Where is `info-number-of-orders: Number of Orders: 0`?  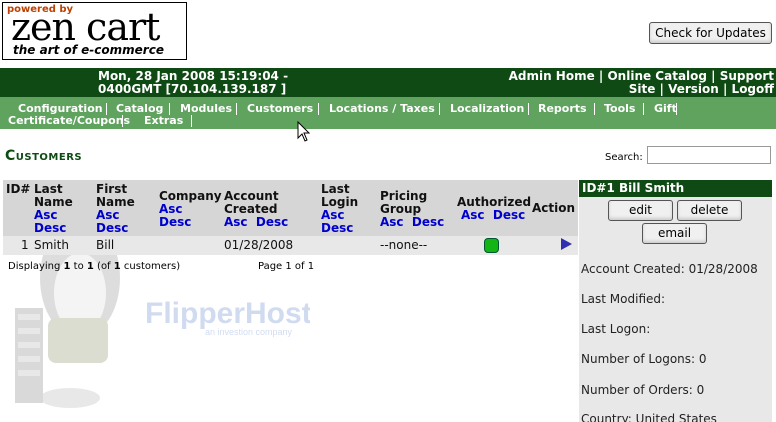
info-number-of-orders: Number of Orders: 0 is located at coordinates (643, 390).